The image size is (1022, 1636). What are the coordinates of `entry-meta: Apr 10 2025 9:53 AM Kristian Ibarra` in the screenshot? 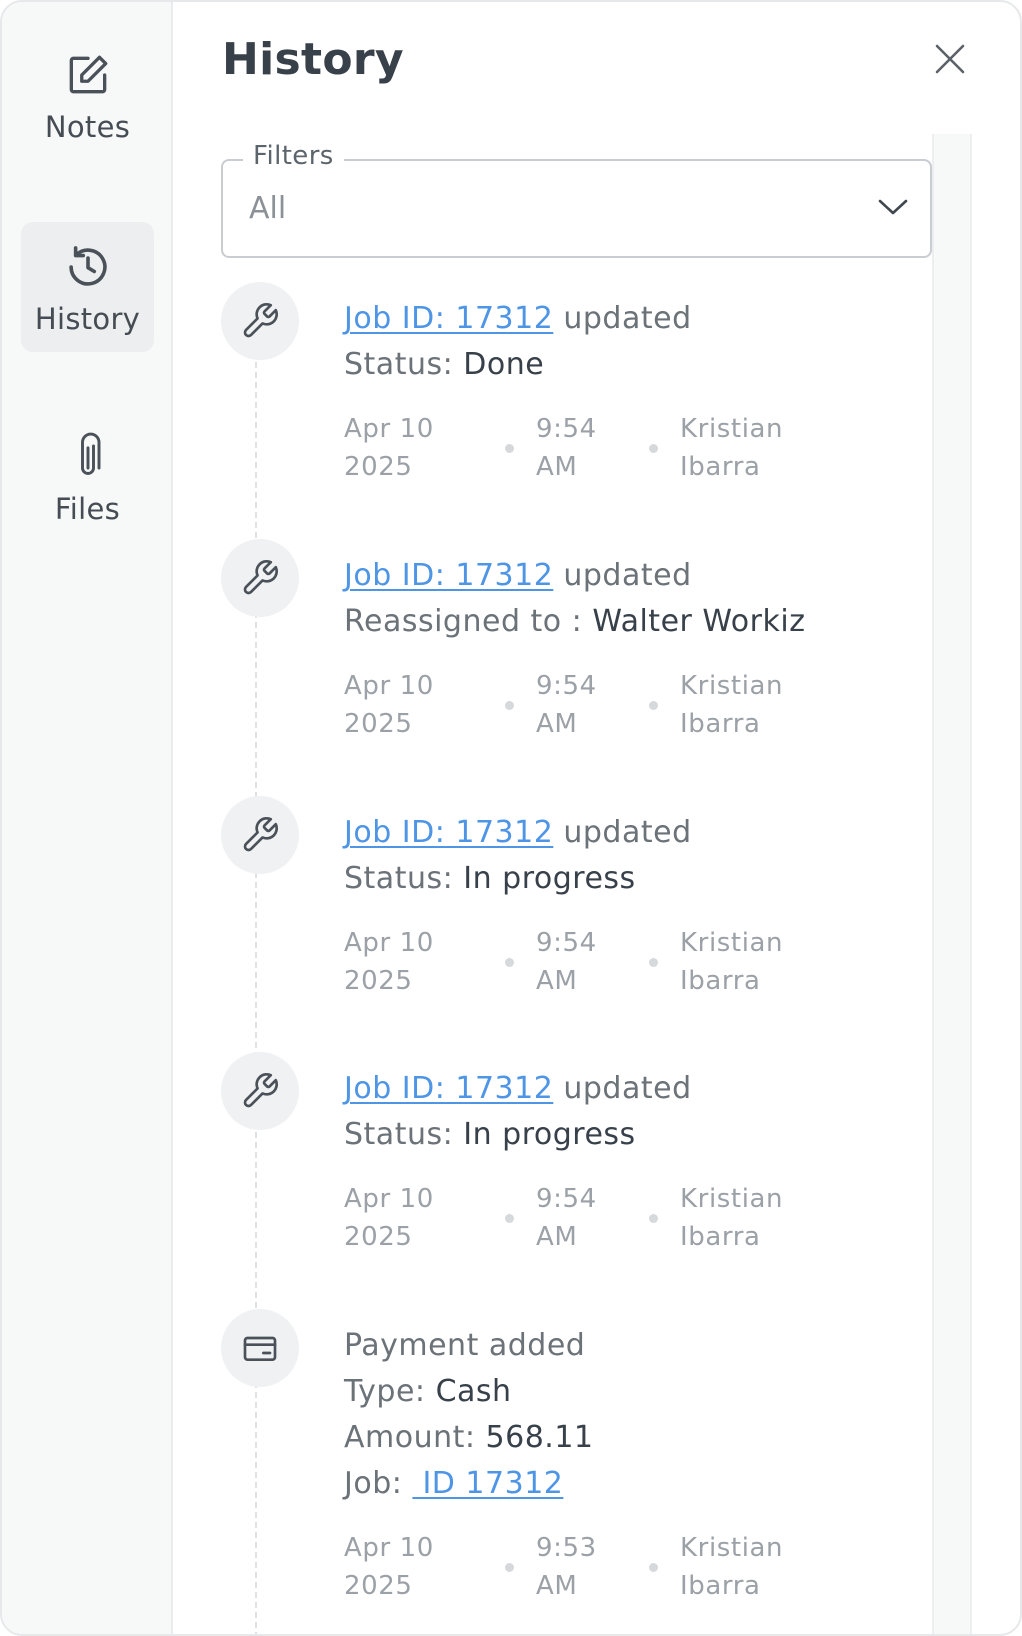 It's located at (624, 1569).